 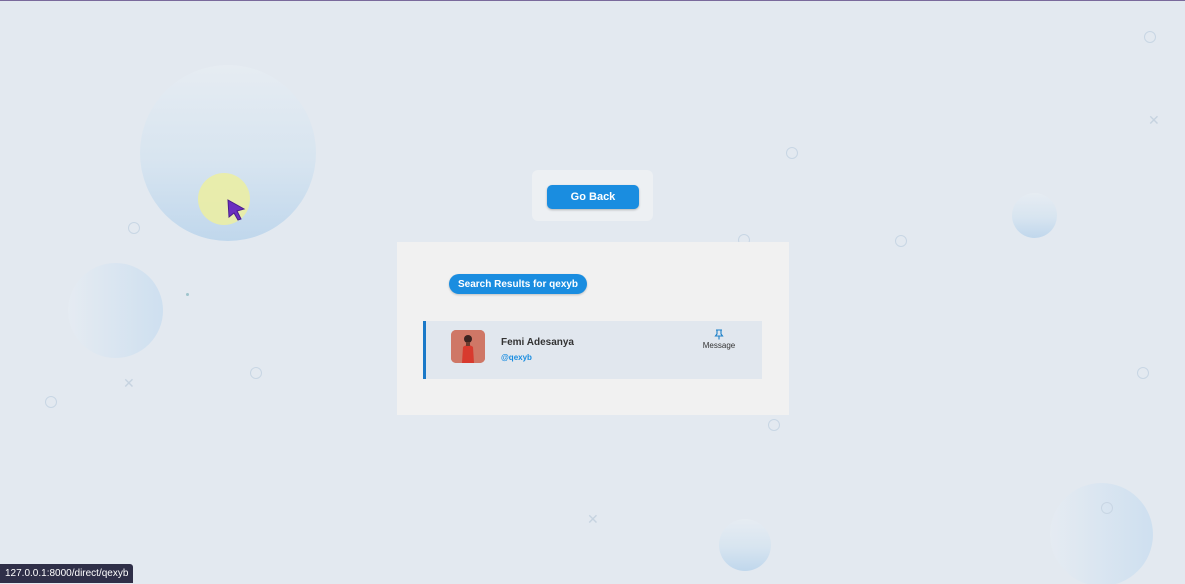 I want to click on message-button: Message, so click(x=719, y=339).